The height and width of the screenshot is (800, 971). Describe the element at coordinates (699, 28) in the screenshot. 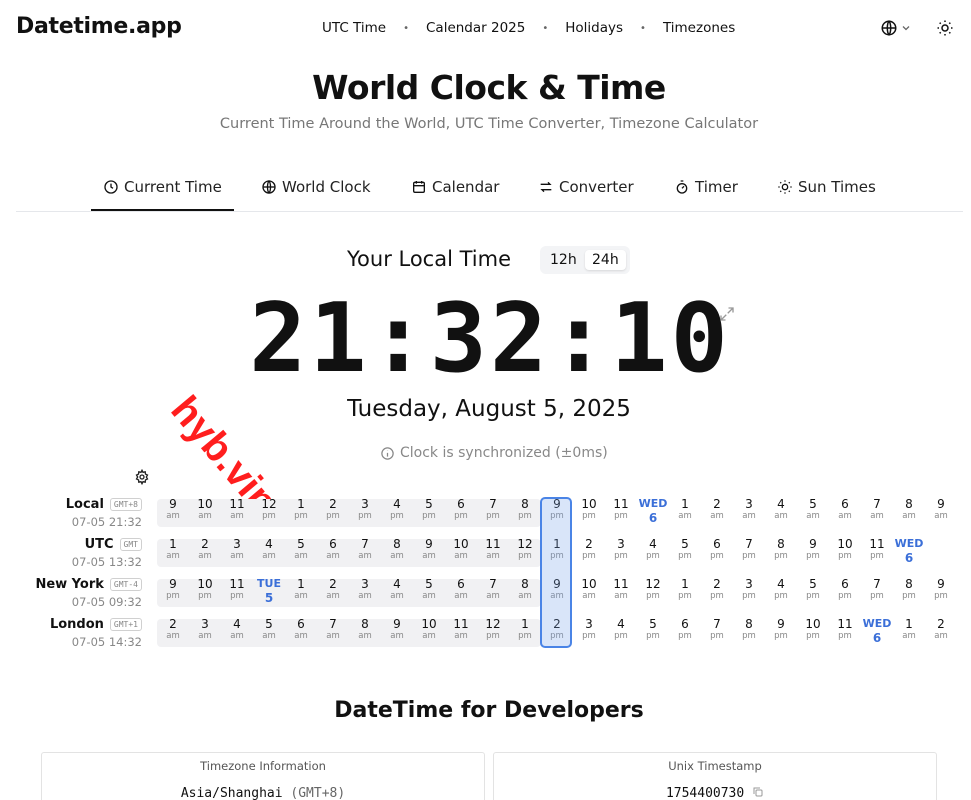

I see `nav-link-timezones: Timezones` at that location.